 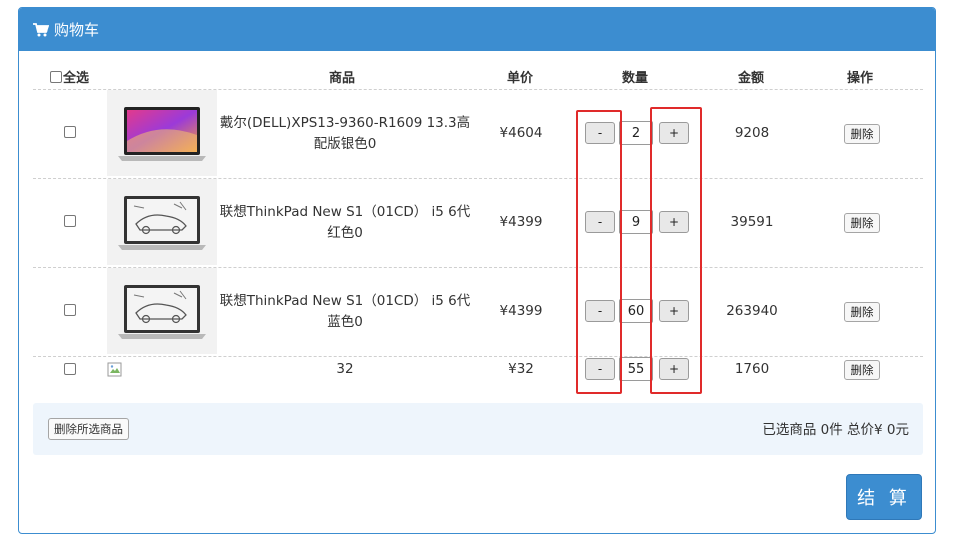 What do you see at coordinates (345, 144) in the screenshot?
I see `product-variant: 配版银色0` at bounding box center [345, 144].